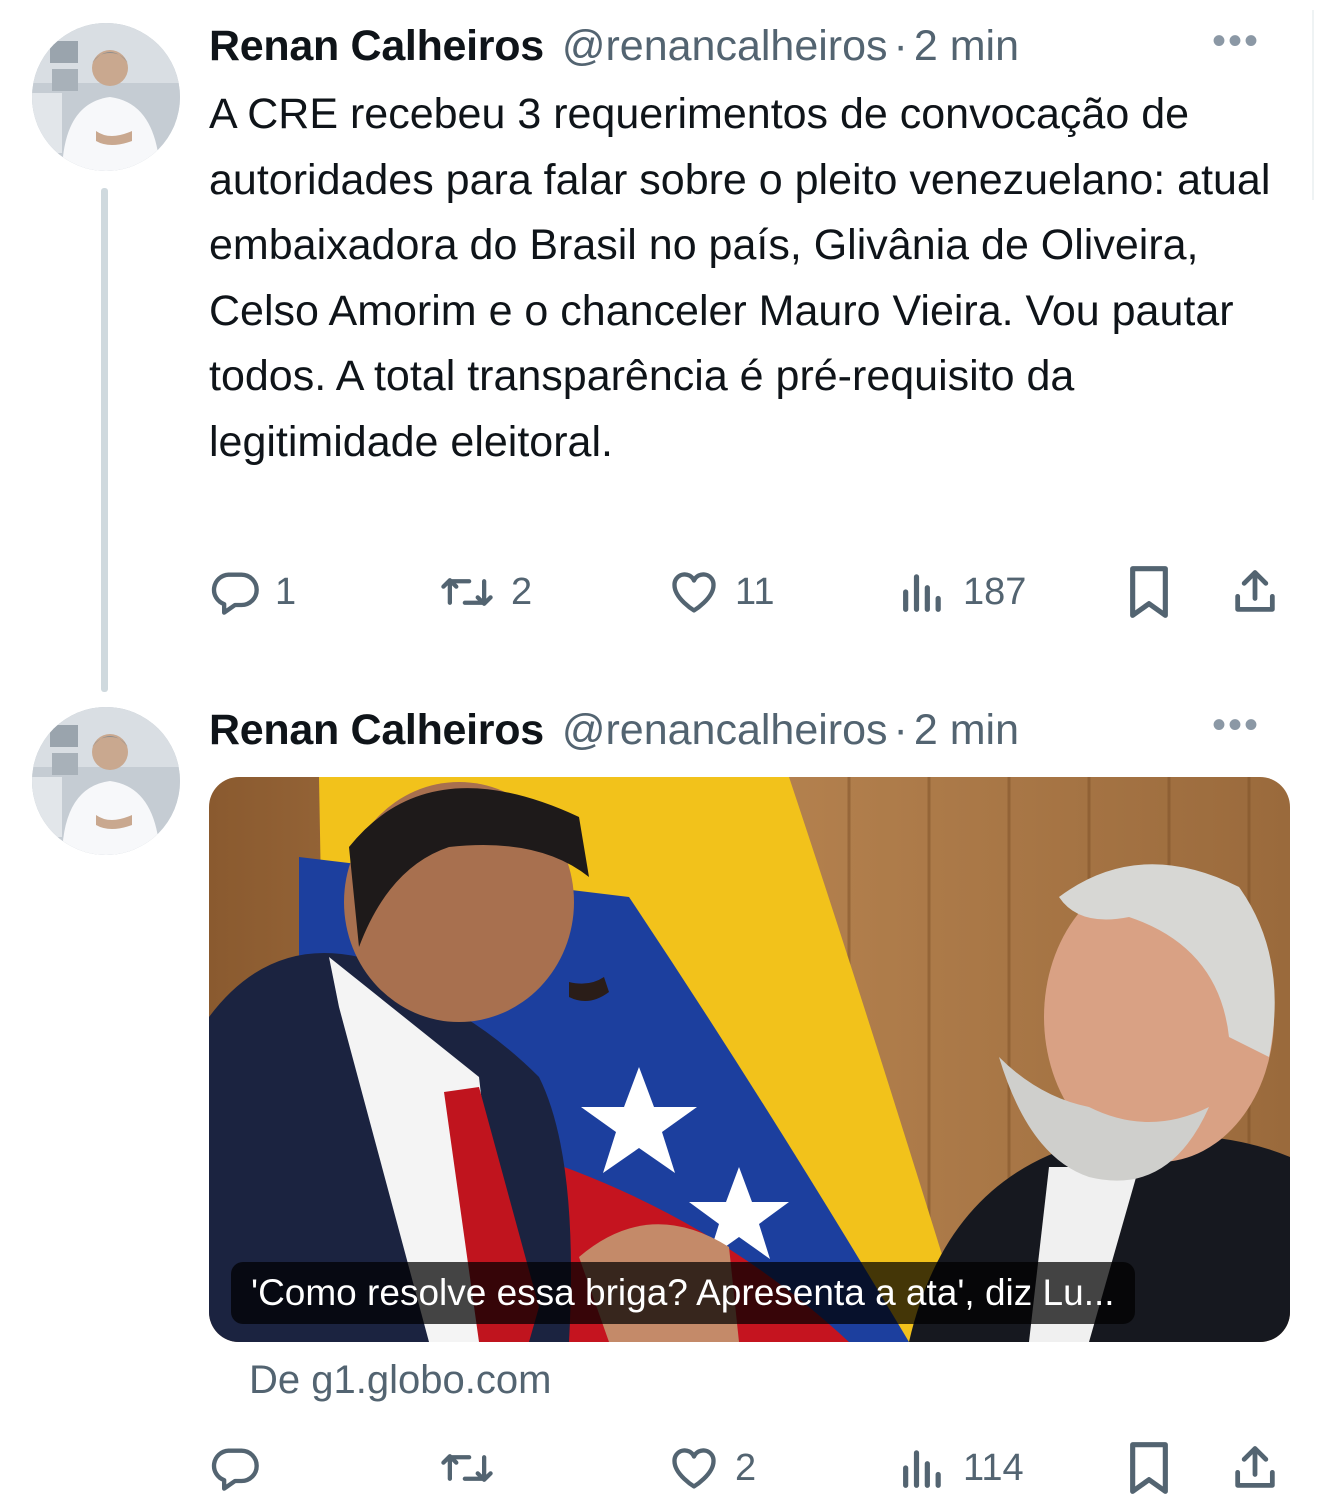  What do you see at coordinates (286, 591) in the screenshot?
I see `reply-count: 1` at bounding box center [286, 591].